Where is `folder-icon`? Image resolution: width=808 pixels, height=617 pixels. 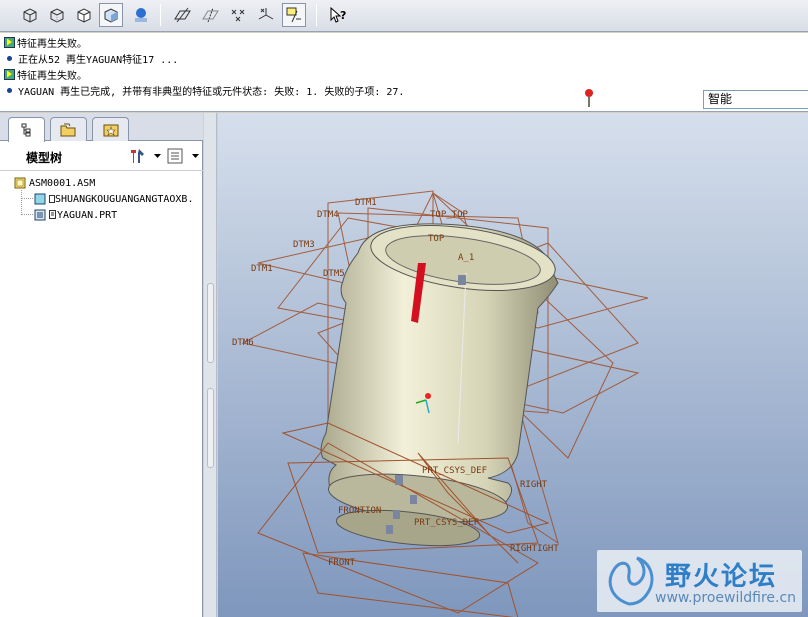
folder-icon is located at coordinates (67, 129).